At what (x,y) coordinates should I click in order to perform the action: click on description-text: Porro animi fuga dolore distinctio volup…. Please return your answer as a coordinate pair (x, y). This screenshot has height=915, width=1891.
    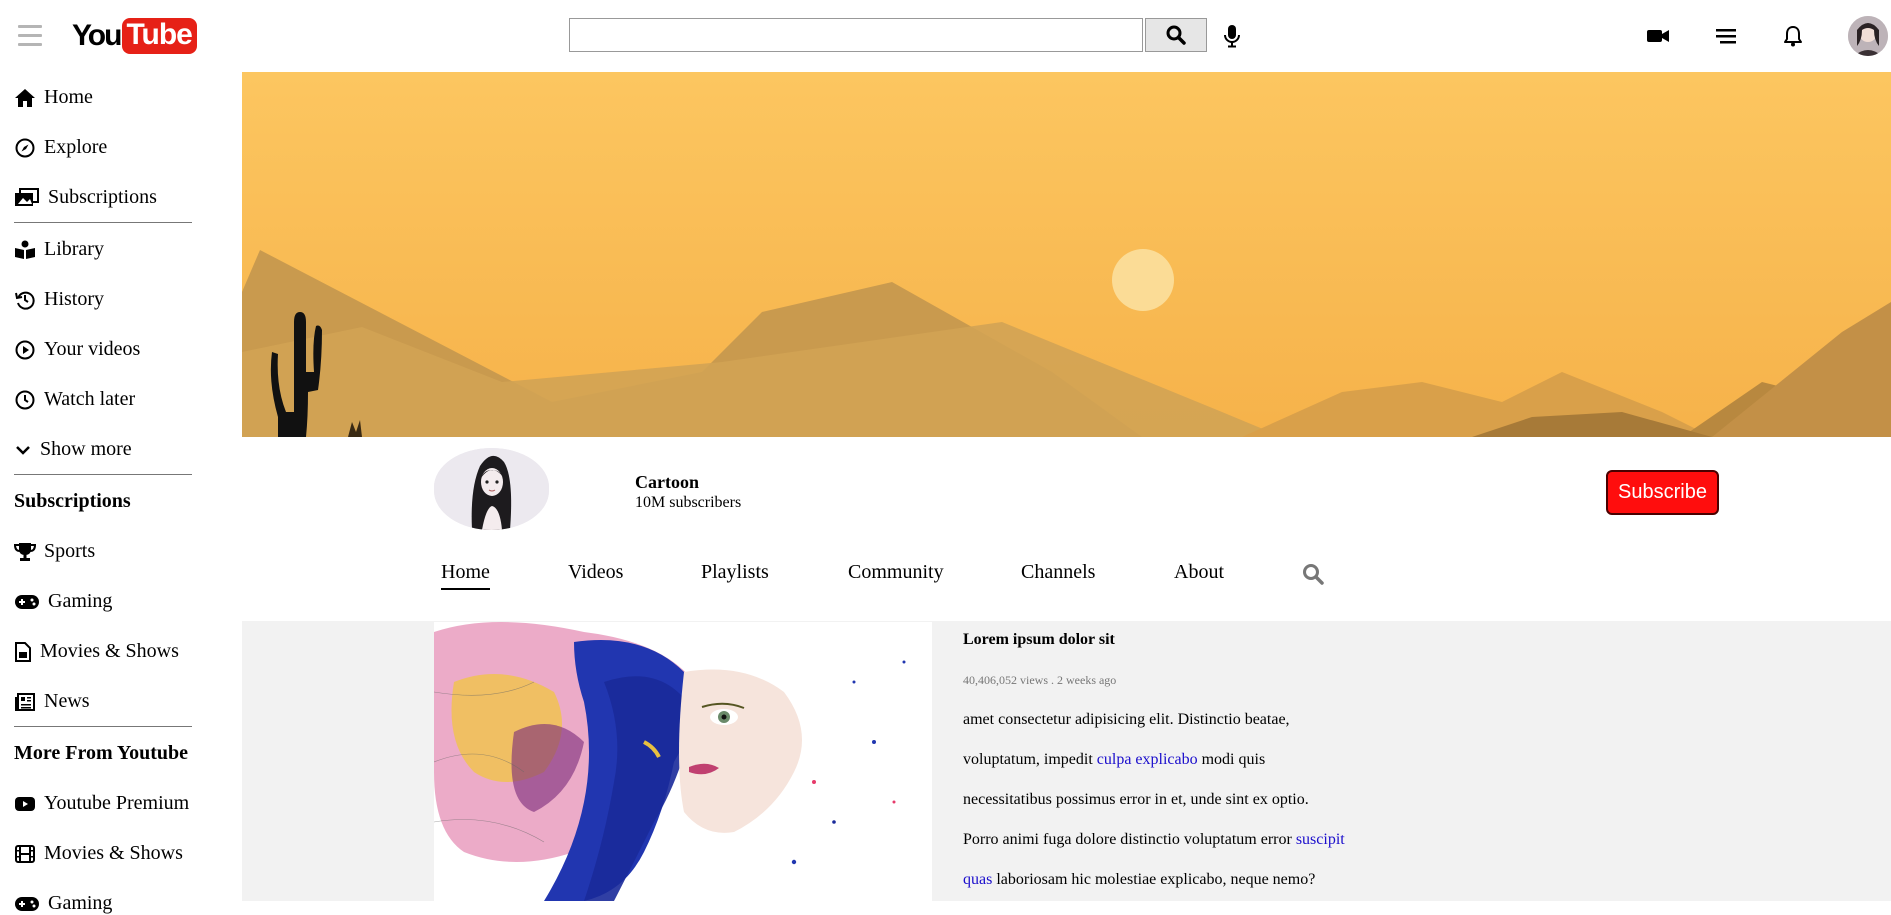
    Looking at the image, I should click on (1129, 839).